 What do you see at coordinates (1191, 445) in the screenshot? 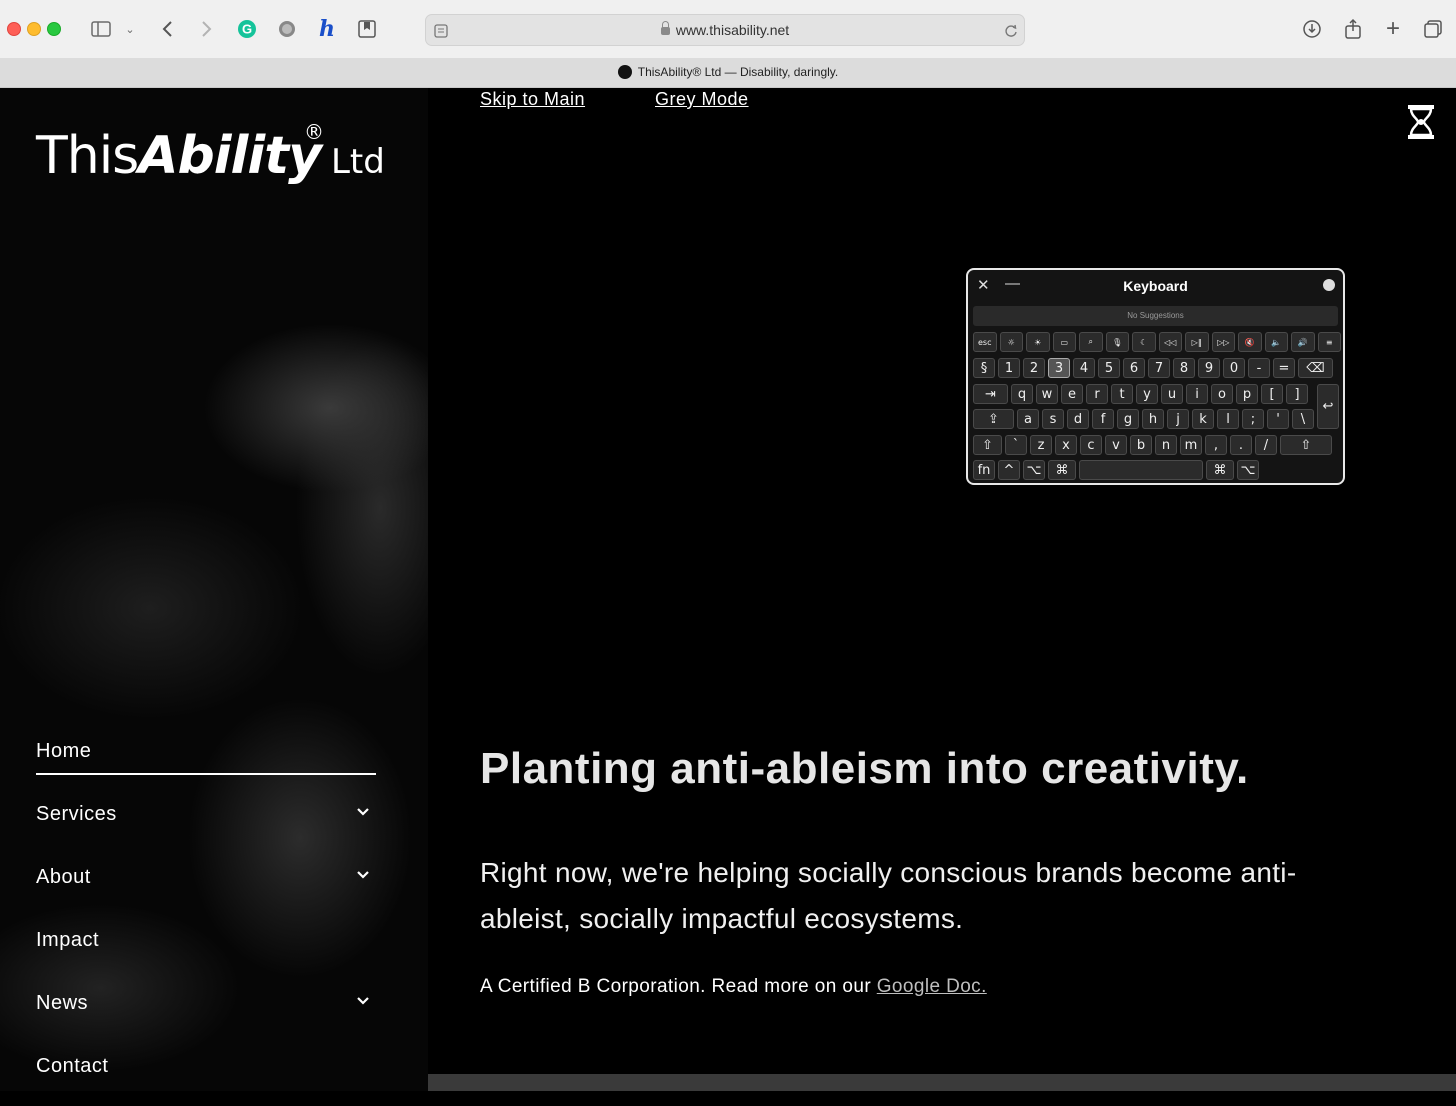
I see `keyboard-key: m` at bounding box center [1191, 445].